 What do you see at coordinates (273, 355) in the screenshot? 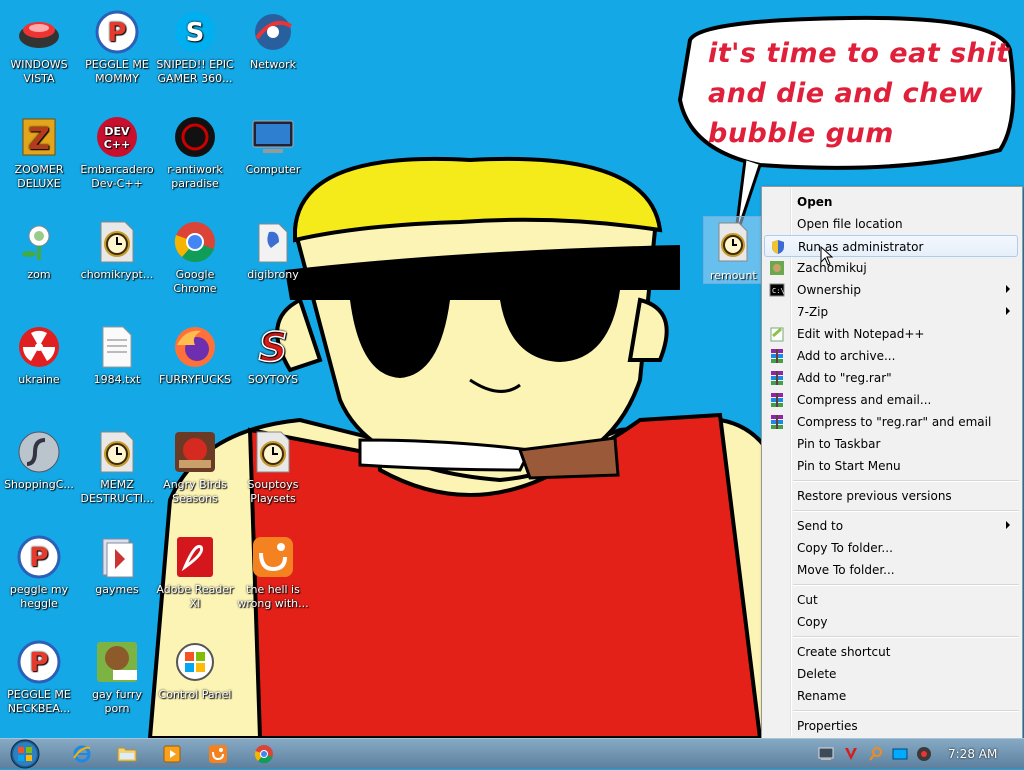
I see `desktop-icon: S SOYTOYS` at bounding box center [273, 355].